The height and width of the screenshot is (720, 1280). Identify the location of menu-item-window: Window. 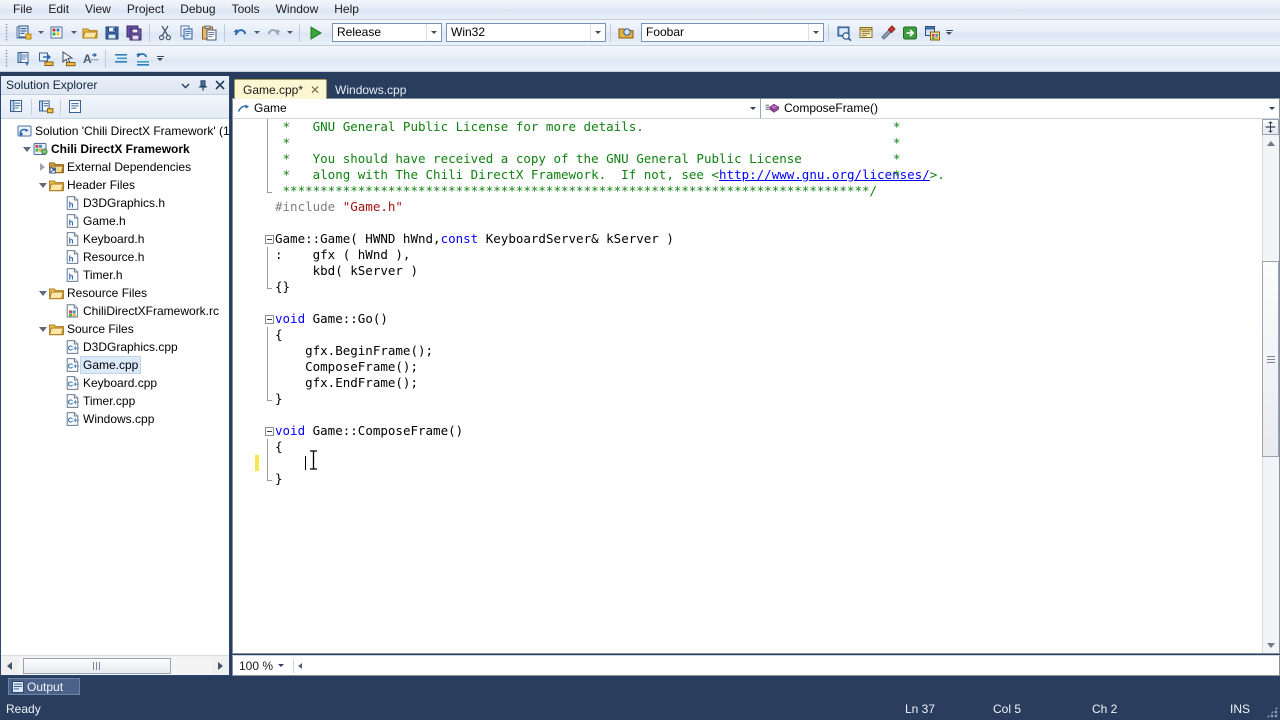
(297, 9).